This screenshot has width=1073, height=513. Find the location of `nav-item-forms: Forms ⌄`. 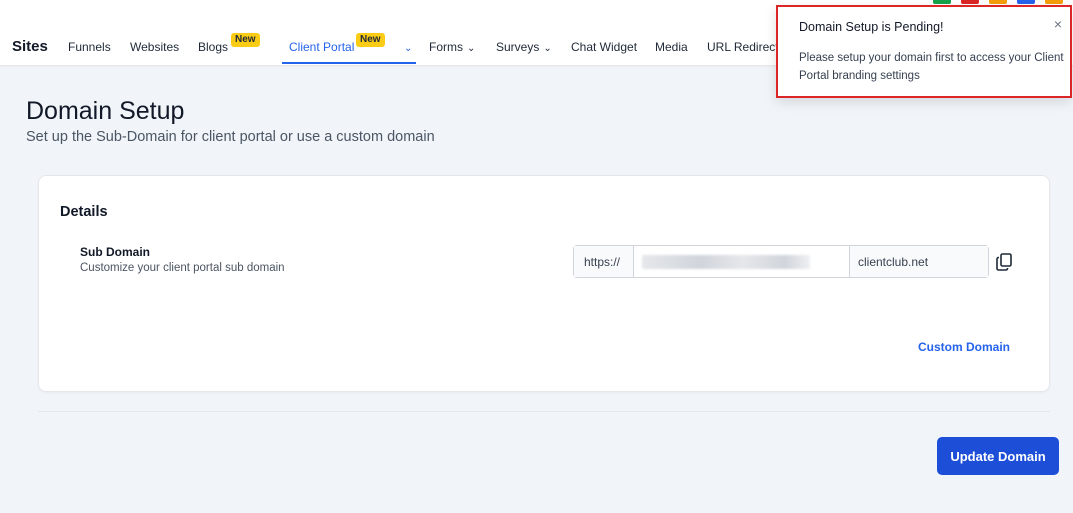

nav-item-forms: Forms ⌄ is located at coordinates (452, 47).